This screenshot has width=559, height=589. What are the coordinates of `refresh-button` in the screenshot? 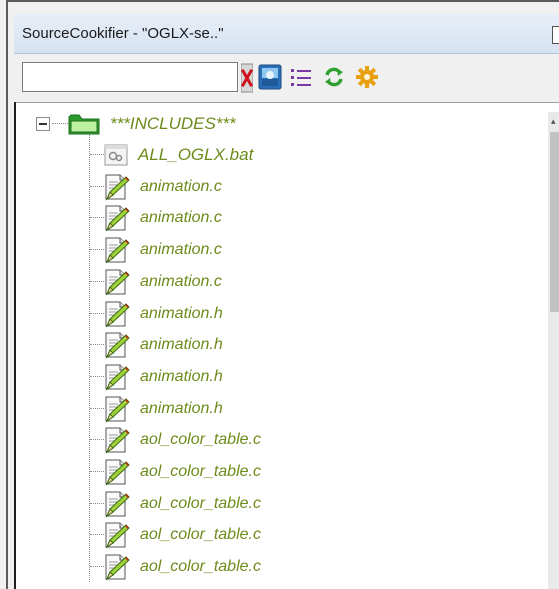 It's located at (334, 77).